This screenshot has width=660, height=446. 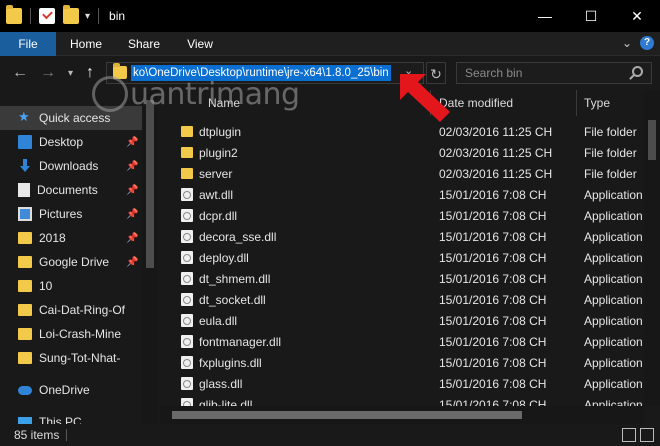 What do you see at coordinates (652, 248) in the screenshot?
I see `file-list-vertical-scrollbar` at bounding box center [652, 248].